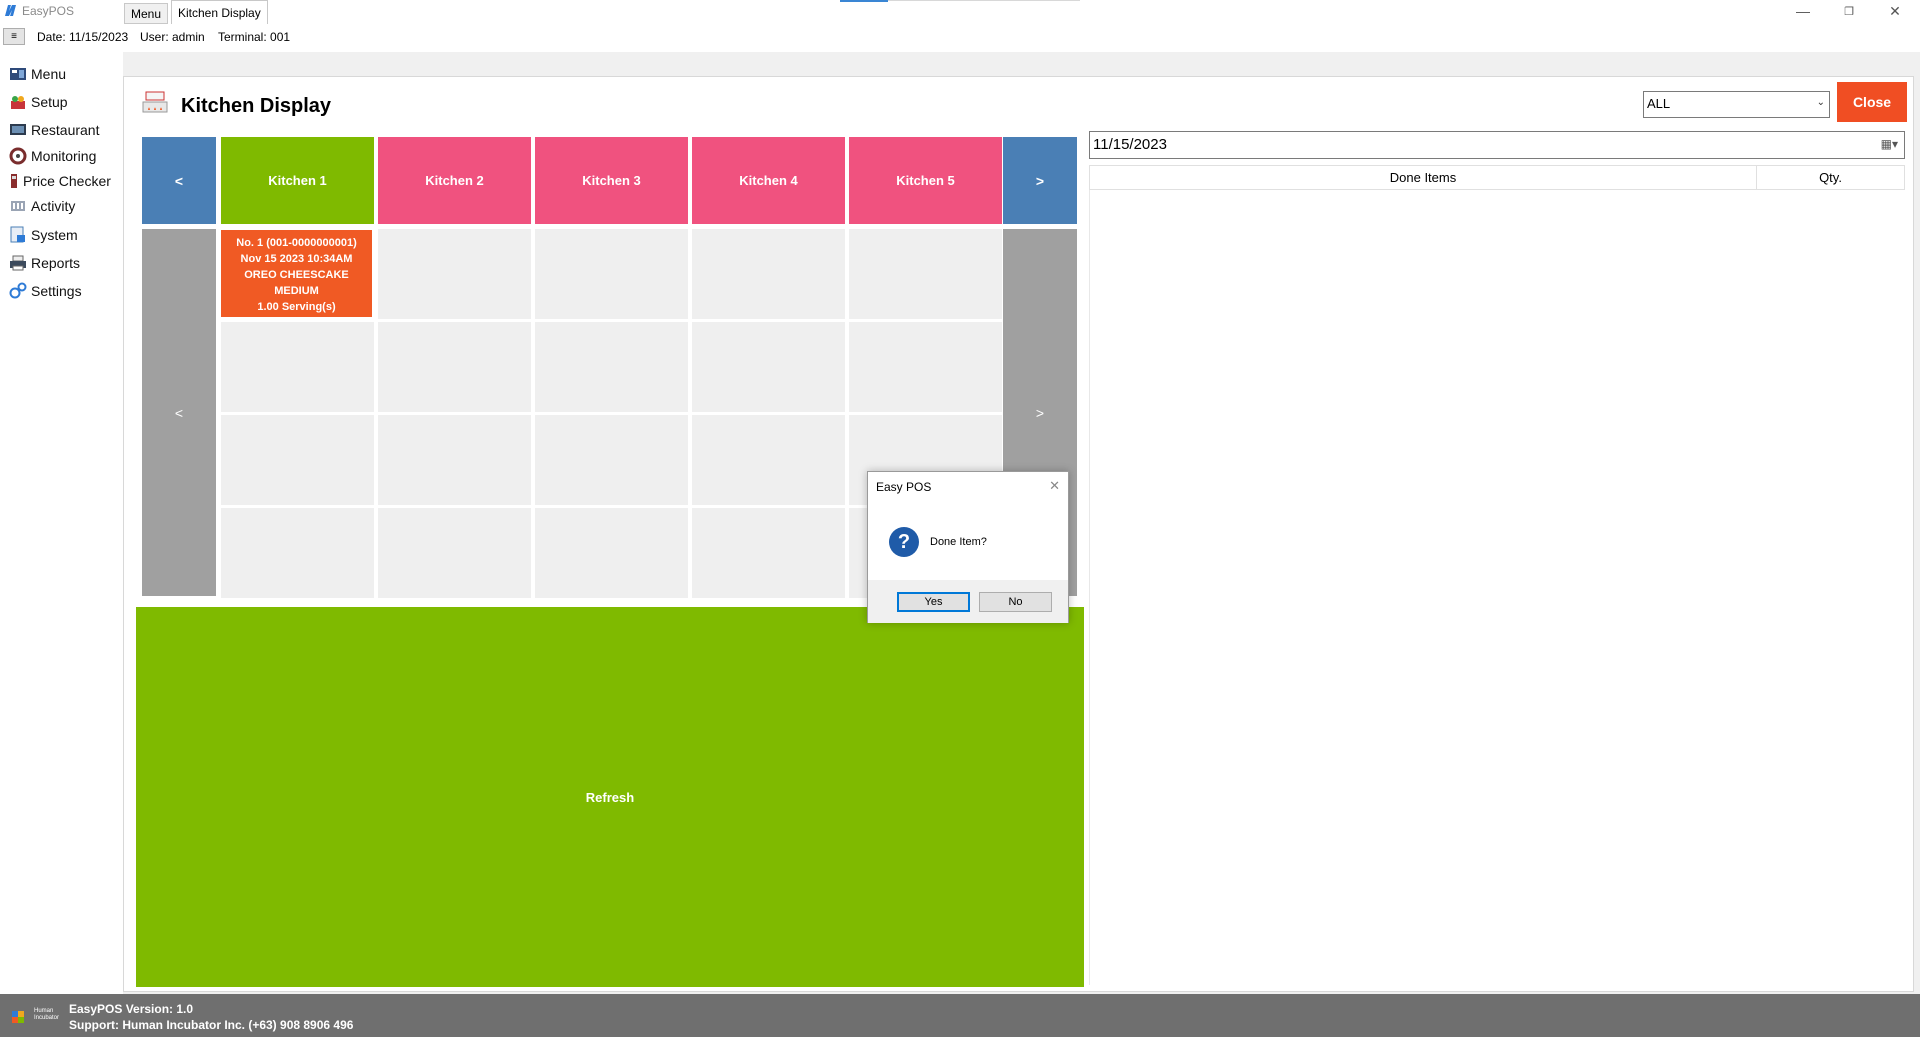 Image resolution: width=1920 pixels, height=1037 pixels. Describe the element at coordinates (1736, 104) in the screenshot. I see `kitchen-filter-select: ALL ⌄` at that location.